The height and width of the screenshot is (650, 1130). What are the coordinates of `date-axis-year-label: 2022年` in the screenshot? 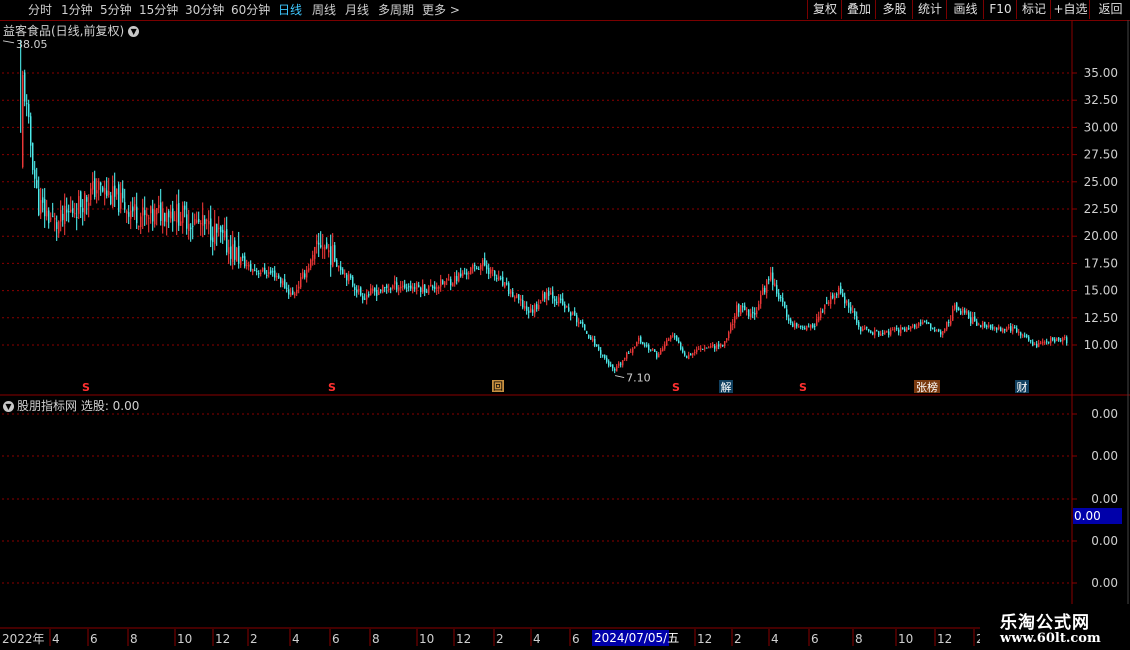 It's located at (23, 639).